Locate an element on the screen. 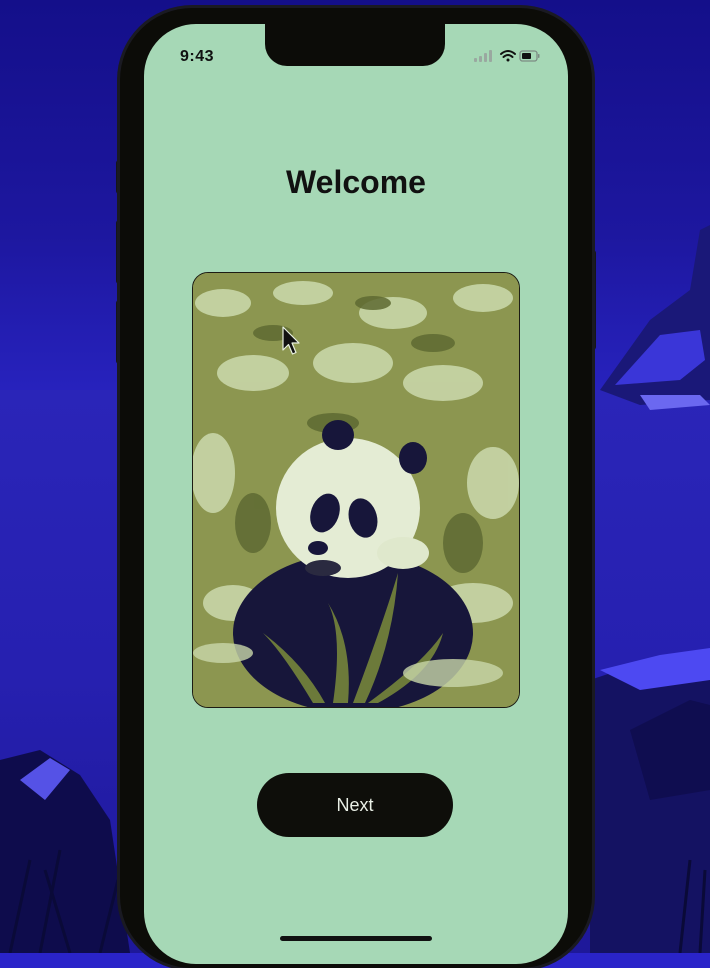  signal-icon is located at coordinates (483, 56).